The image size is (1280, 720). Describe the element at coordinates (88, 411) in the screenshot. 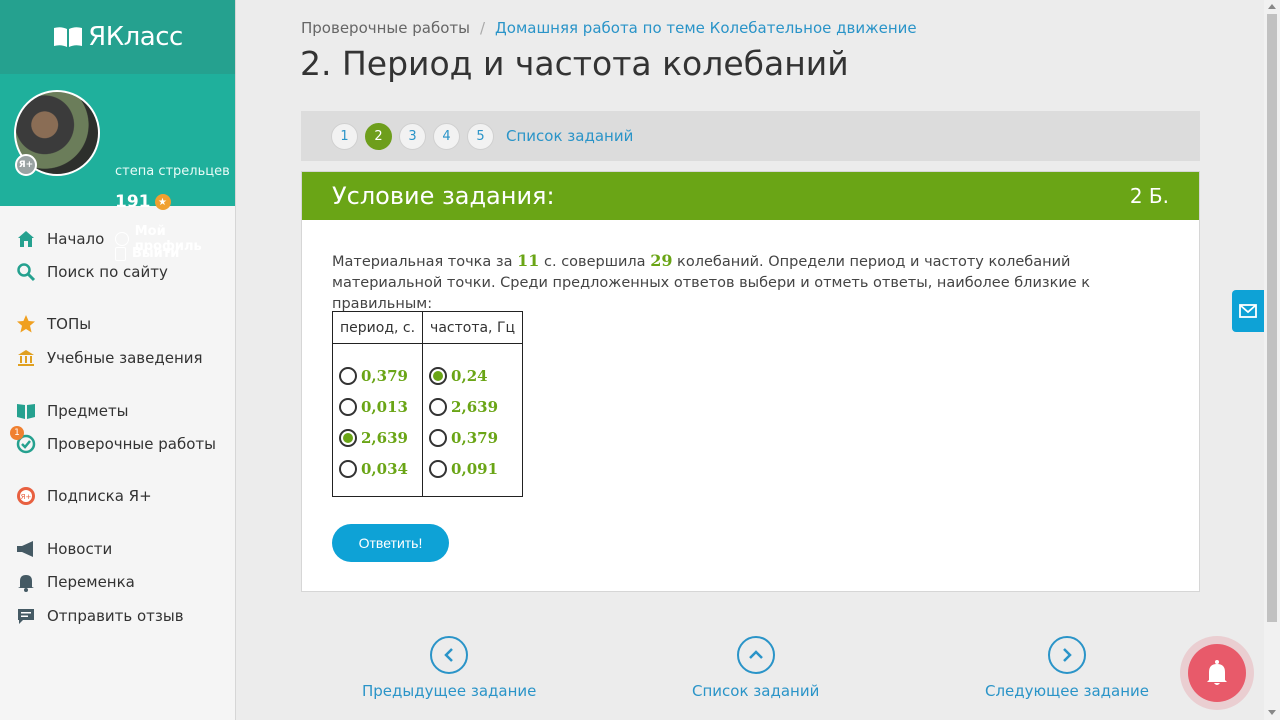

I see `nav-label-subjects: Предметы` at that location.